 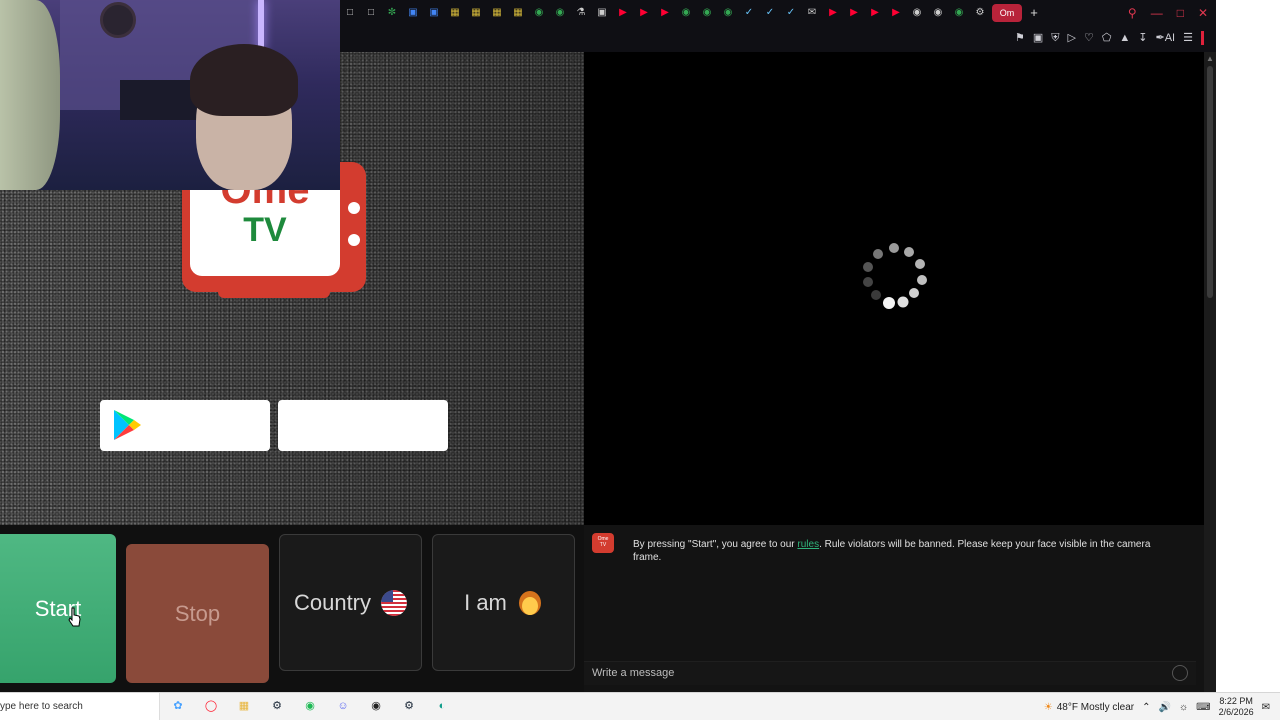 What do you see at coordinates (343, 706) in the screenshot?
I see `discord-icon: ☺` at bounding box center [343, 706].